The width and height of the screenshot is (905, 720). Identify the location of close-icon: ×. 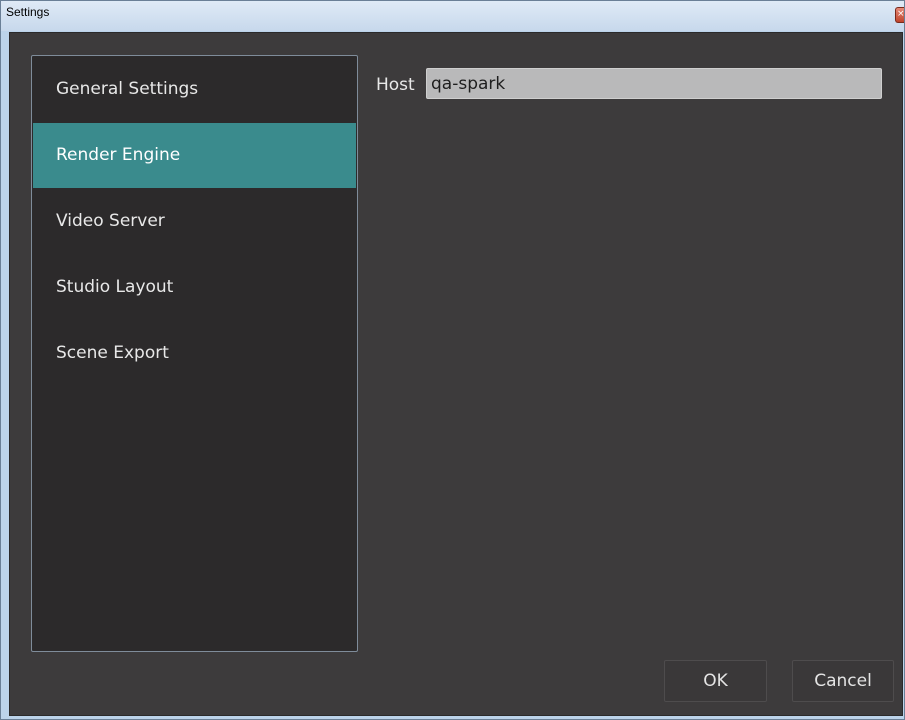
(899, 15).